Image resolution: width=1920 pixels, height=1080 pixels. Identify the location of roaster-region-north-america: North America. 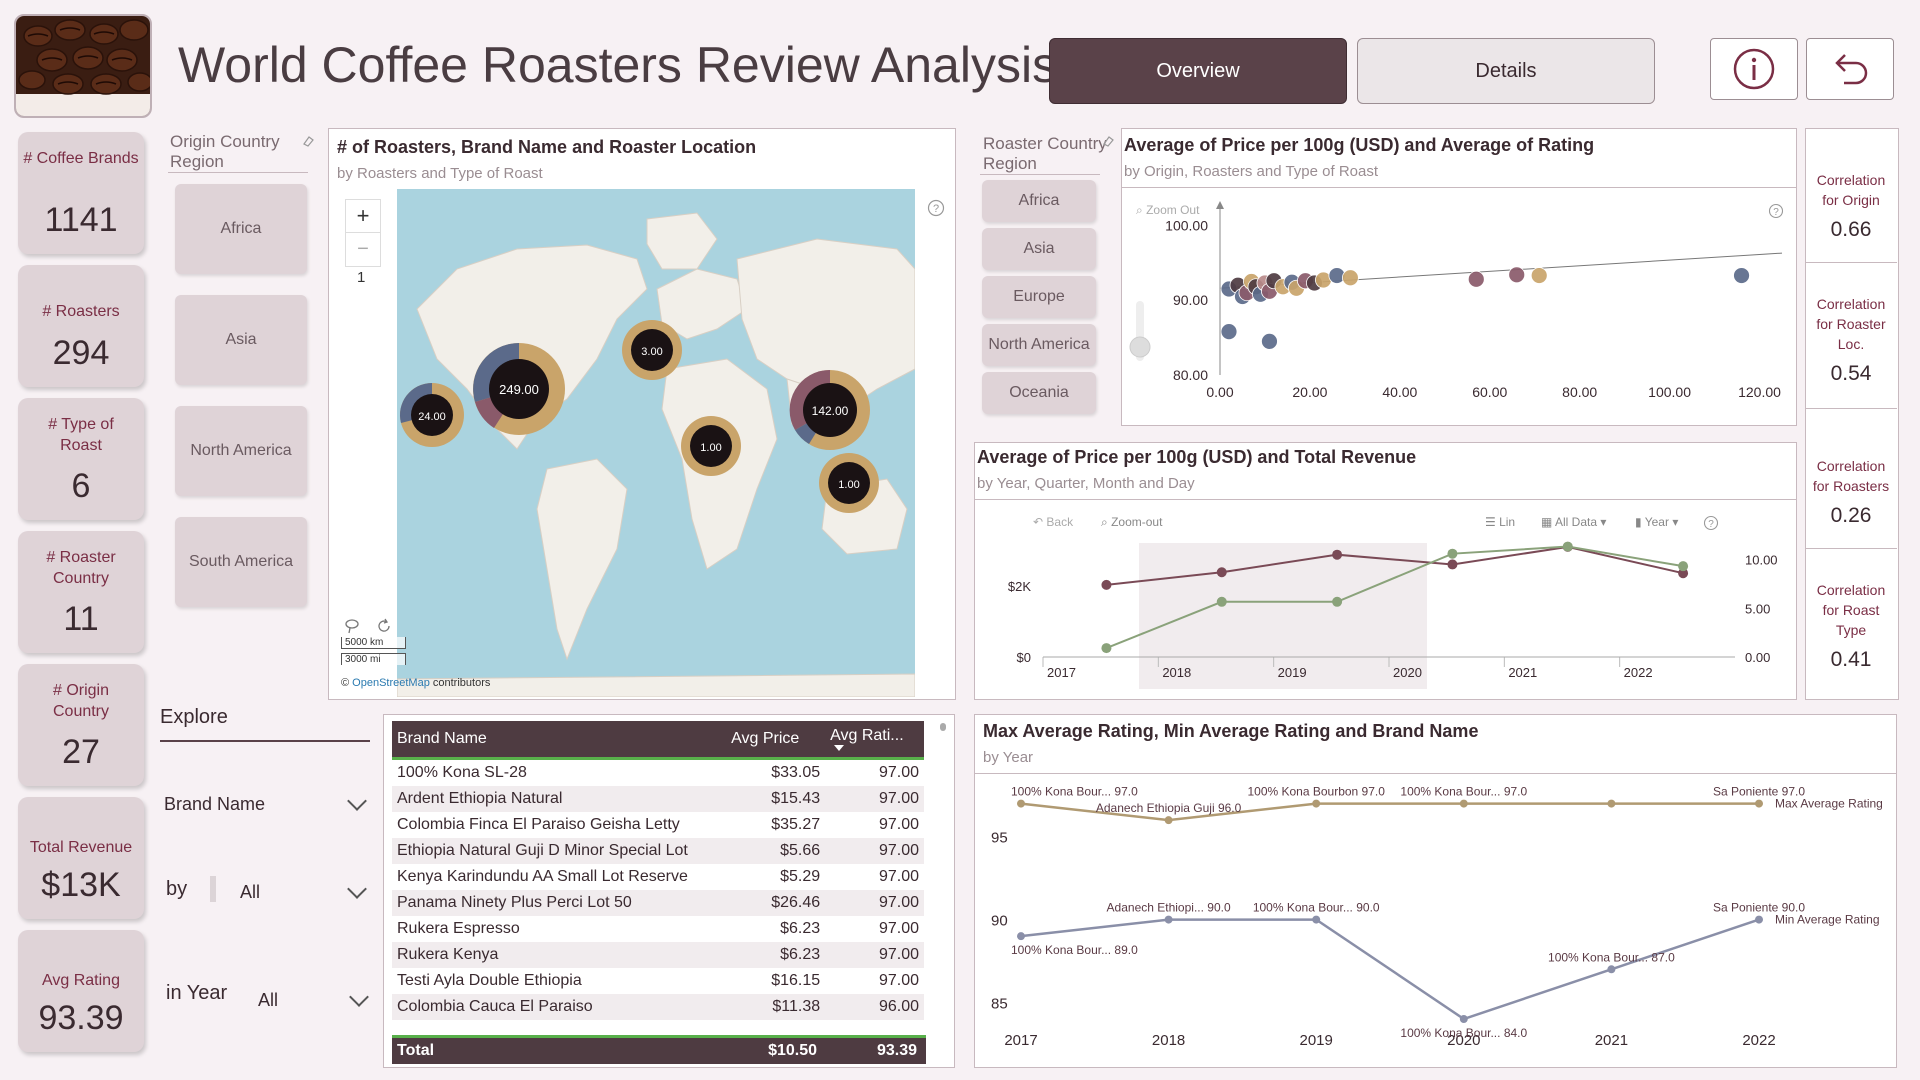
(1039, 345).